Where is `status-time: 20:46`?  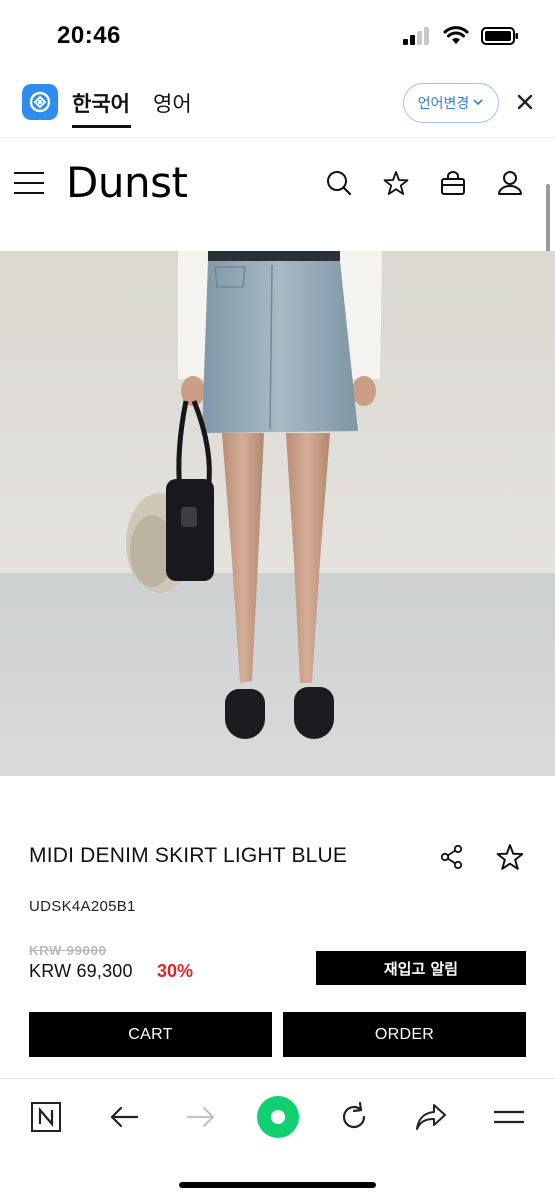 status-time: 20:46 is located at coordinates (89, 35).